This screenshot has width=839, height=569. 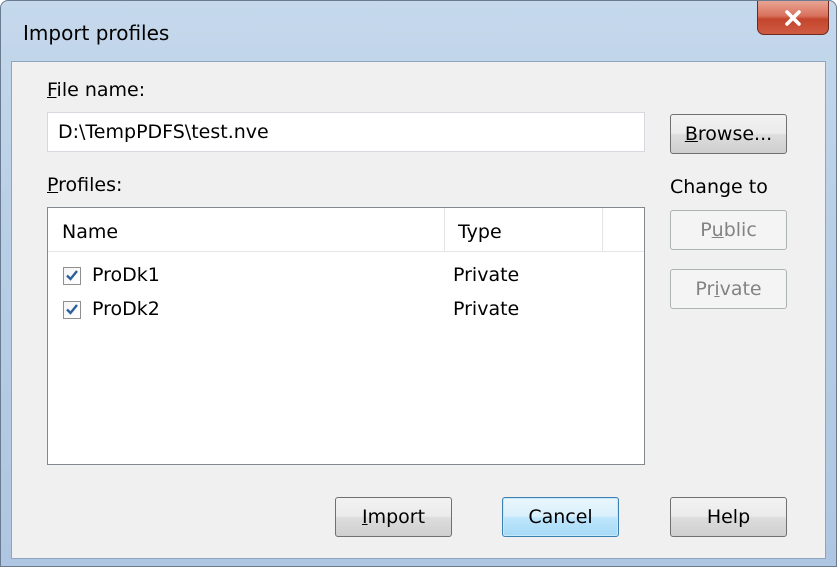 I want to click on close-button, so click(x=793, y=18).